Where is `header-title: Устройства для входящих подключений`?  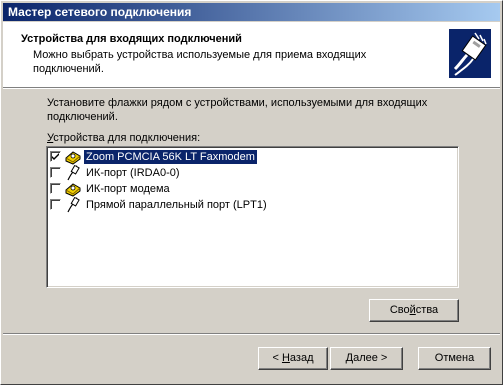 header-title: Устройства для входящих подключений is located at coordinates (131, 39).